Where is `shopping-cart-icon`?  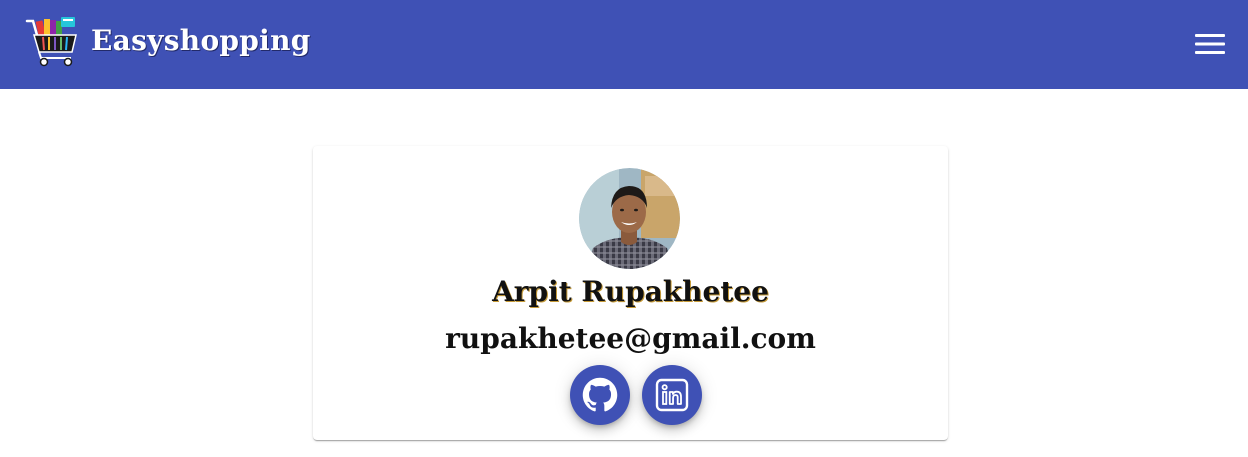
shopping-cart-icon is located at coordinates (51, 42).